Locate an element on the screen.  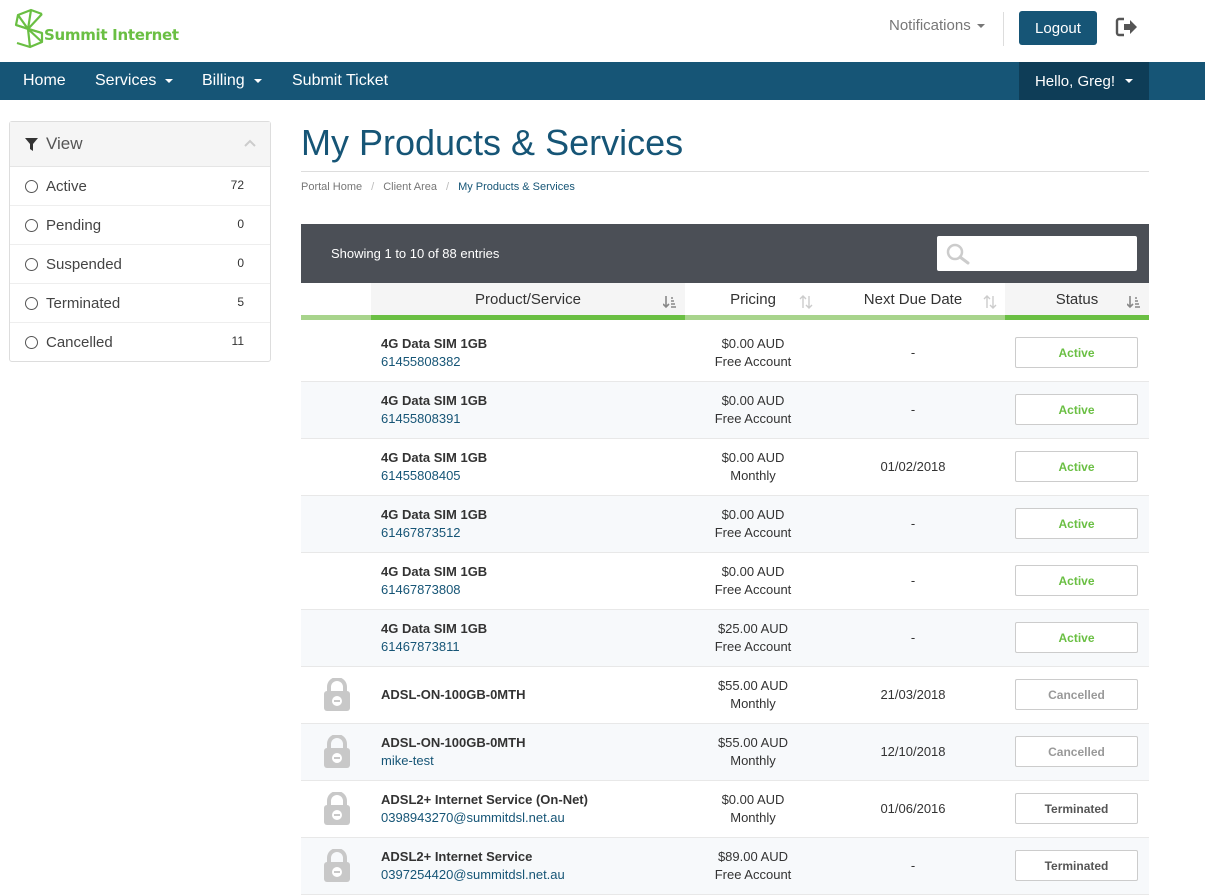
chevron-up-icon is located at coordinates (250, 143).